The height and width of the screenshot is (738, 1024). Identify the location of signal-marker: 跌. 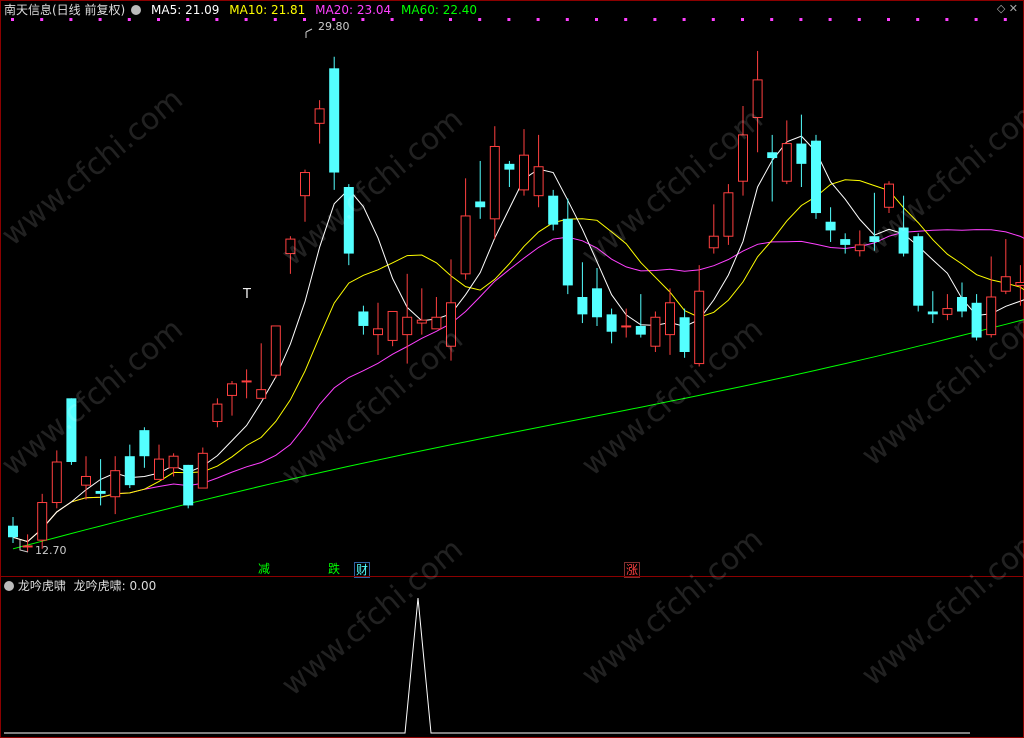
(334, 569).